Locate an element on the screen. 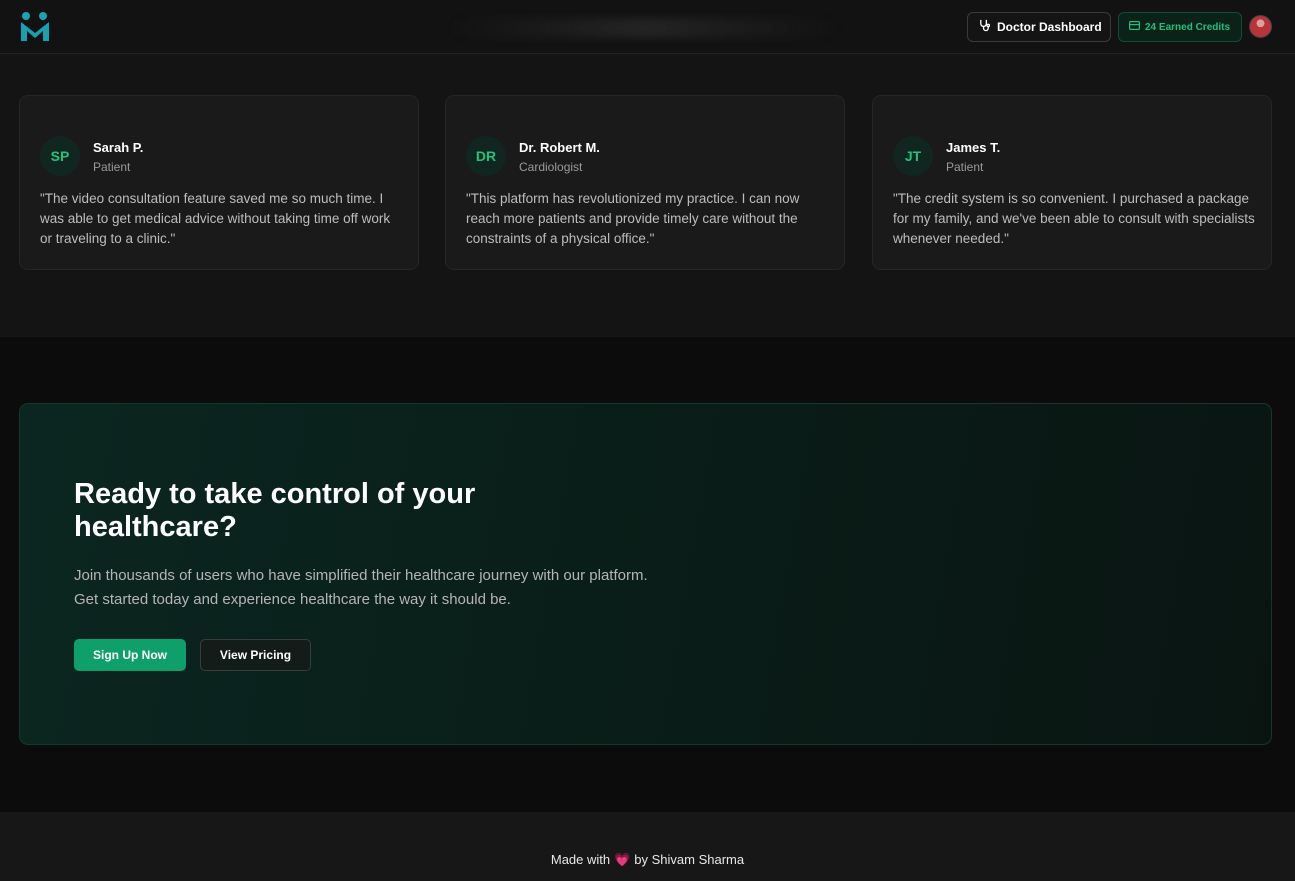 The height and width of the screenshot is (881, 1295). stethoscope-icon is located at coordinates (984, 27).